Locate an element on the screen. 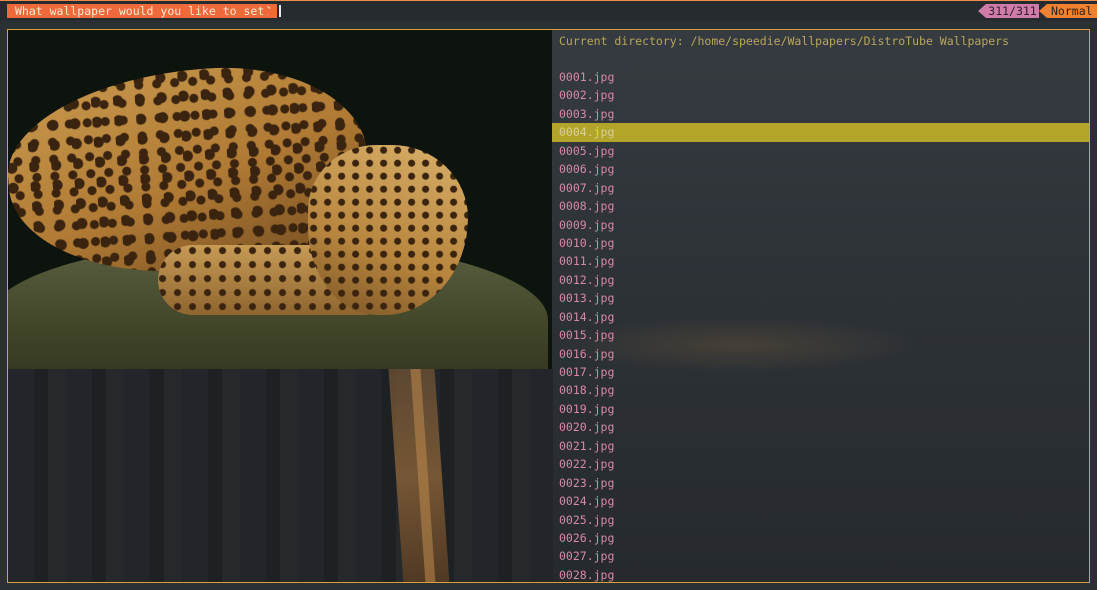  list-item: 0005.jpg is located at coordinates (820, 151).